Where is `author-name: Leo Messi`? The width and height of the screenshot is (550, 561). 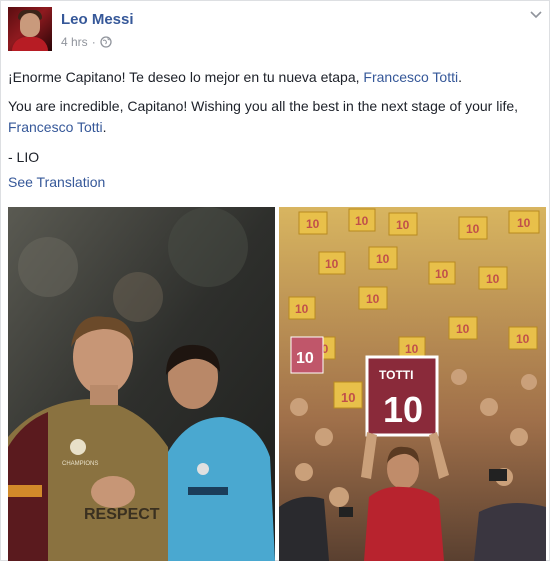
author-name: Leo Messi is located at coordinates (97, 19).